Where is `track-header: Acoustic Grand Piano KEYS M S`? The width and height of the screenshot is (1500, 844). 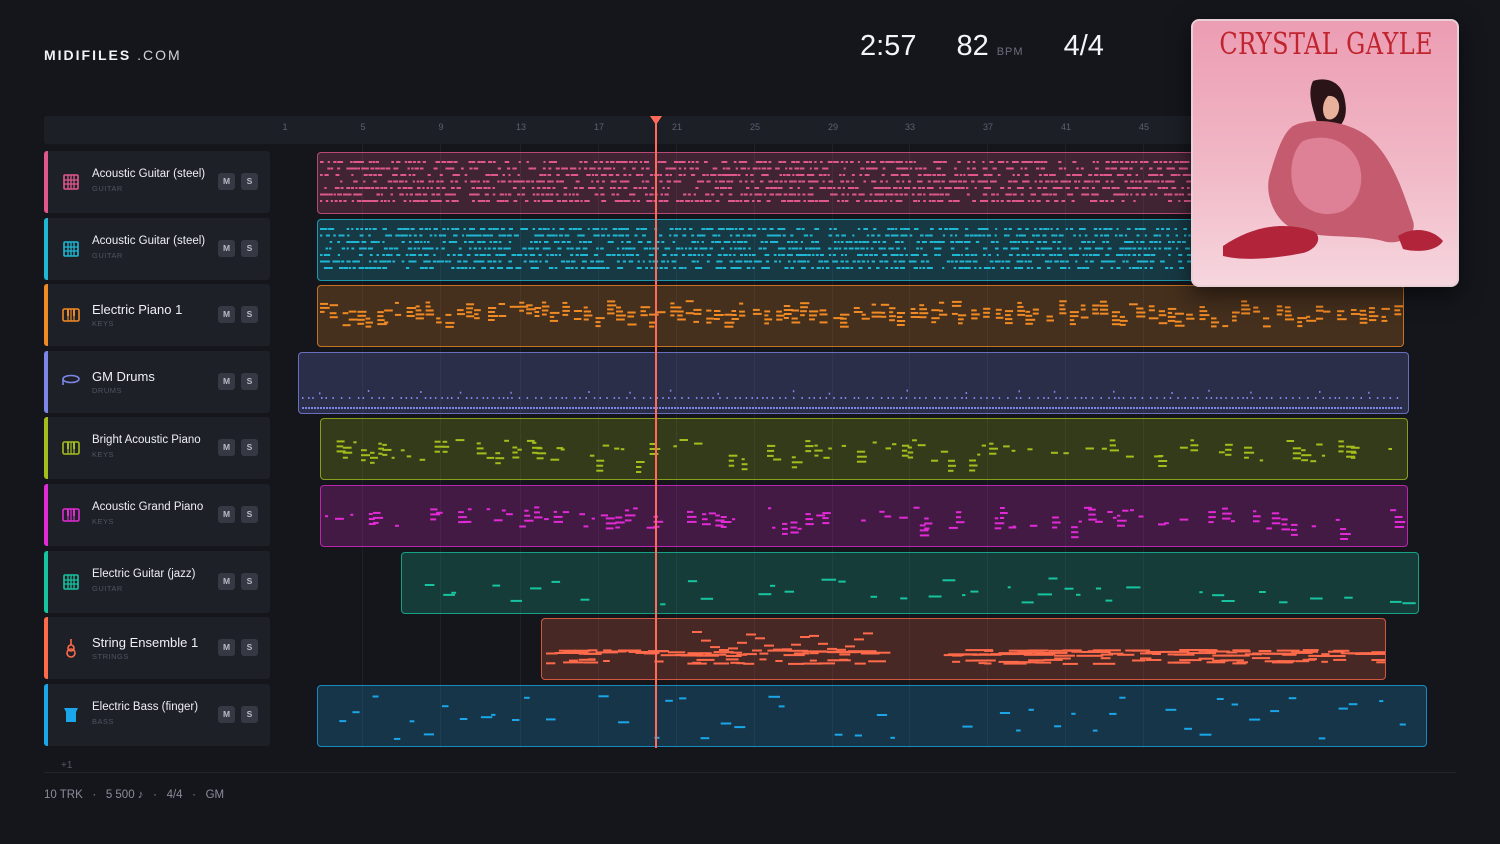
track-header: Acoustic Grand Piano KEYS M S is located at coordinates (157, 515).